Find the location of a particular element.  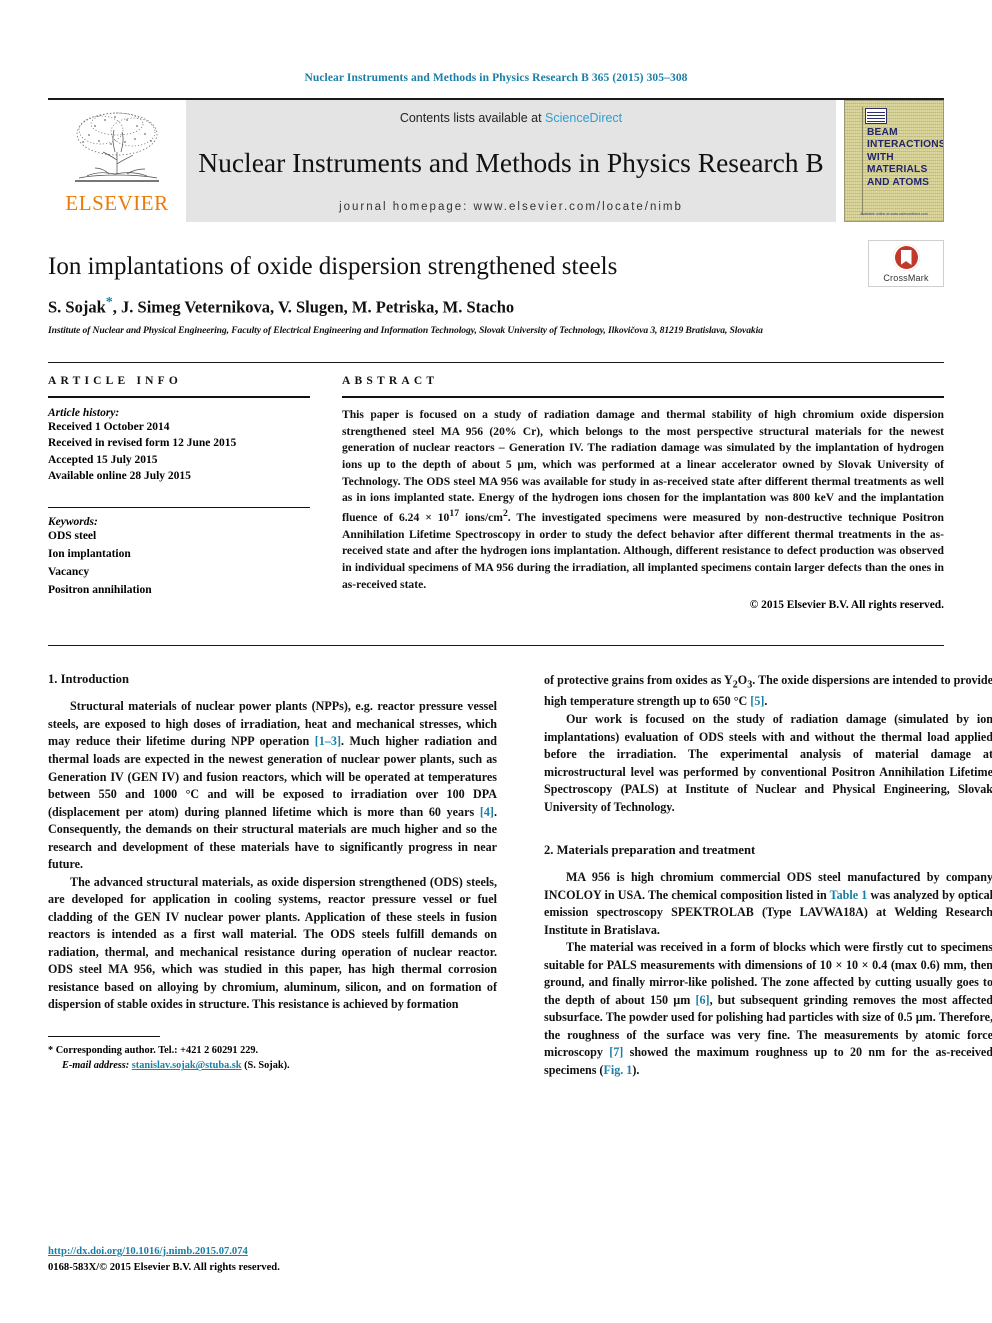

contents-prefix: Contents lists available at is located at coordinates (472, 118).